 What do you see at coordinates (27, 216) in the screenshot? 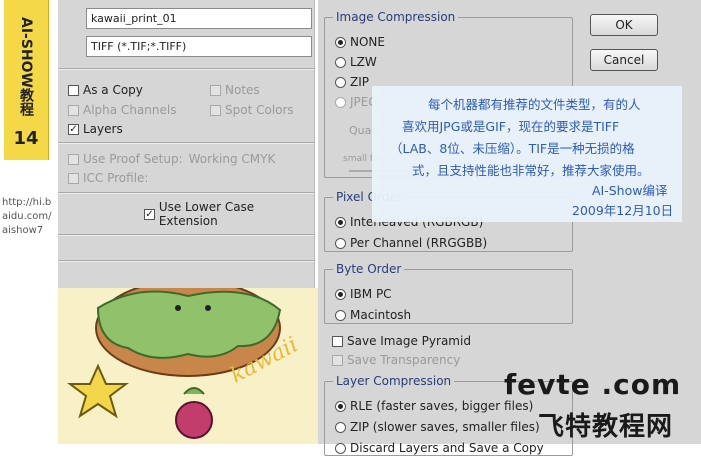
I see `source-url: http://hi.b aidu.com/ aishow7` at bounding box center [27, 216].